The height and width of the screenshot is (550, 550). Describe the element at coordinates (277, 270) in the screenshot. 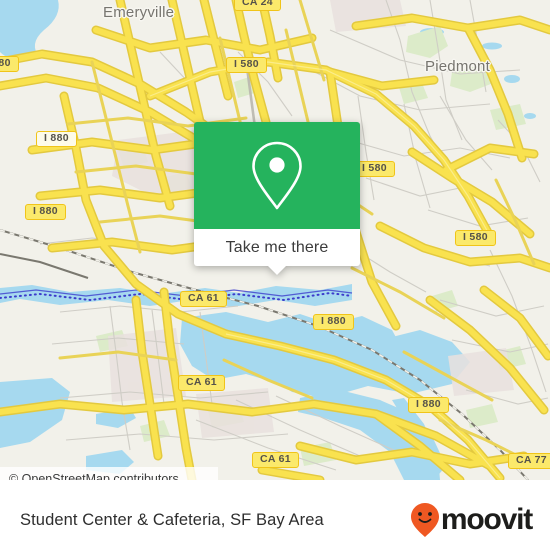

I see `callout-pointer-tail` at that location.